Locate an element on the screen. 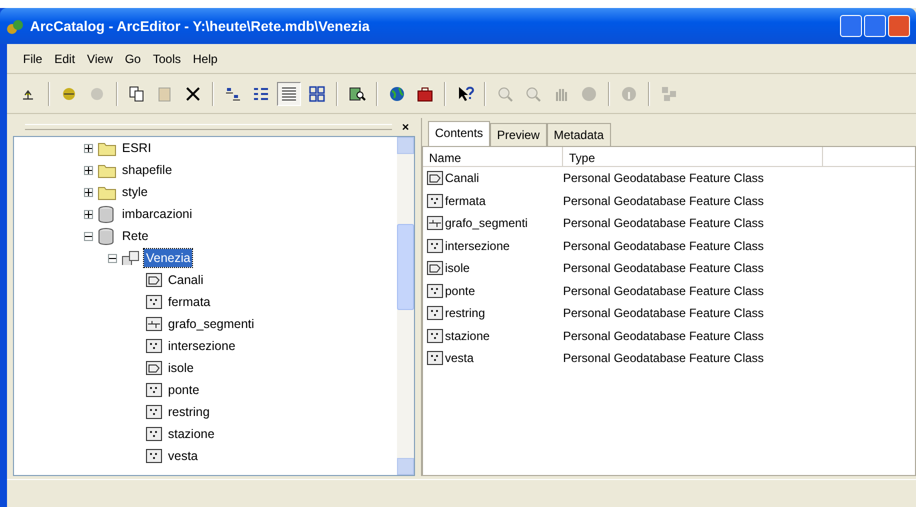 Image resolution: width=916 pixels, height=507 pixels. tree-item: ponte is located at coordinates (184, 390).